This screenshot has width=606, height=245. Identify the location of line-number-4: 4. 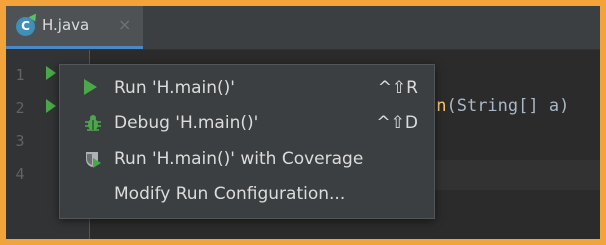
(20, 174).